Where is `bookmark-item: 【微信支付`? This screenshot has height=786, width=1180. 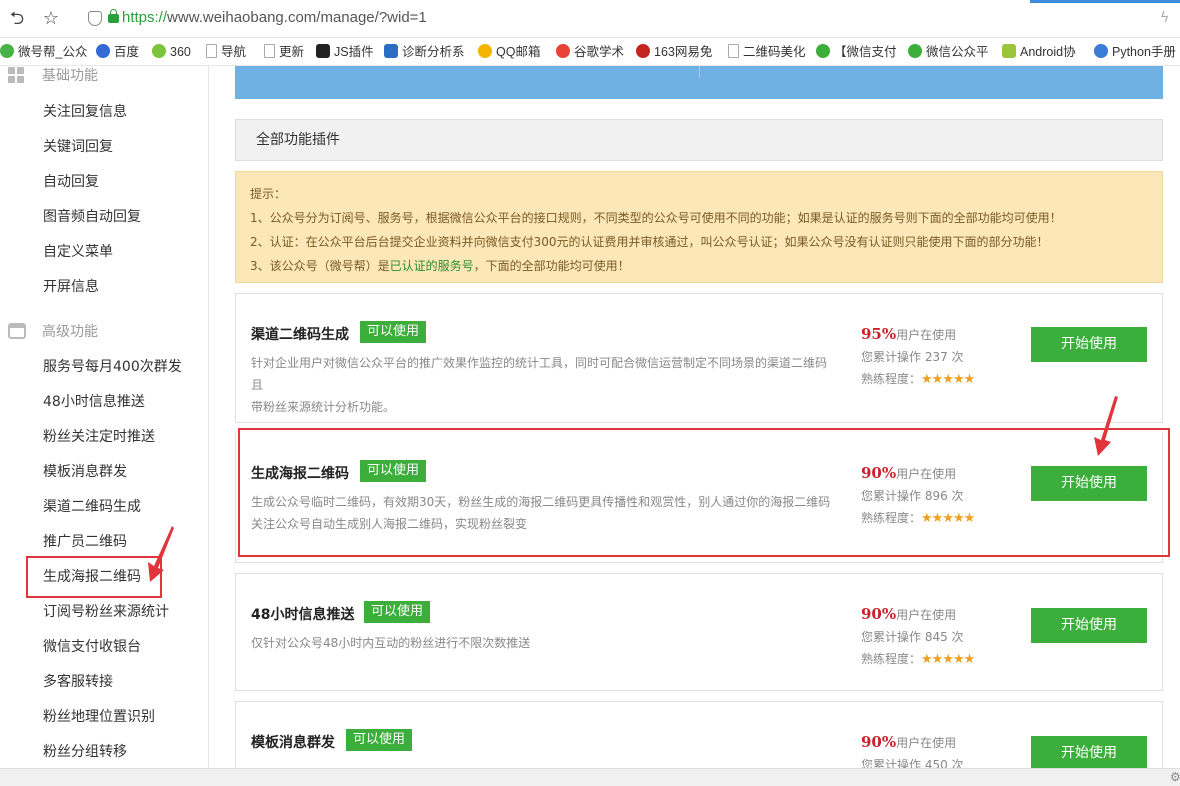 bookmark-item: 【微信支付 is located at coordinates (856, 52).